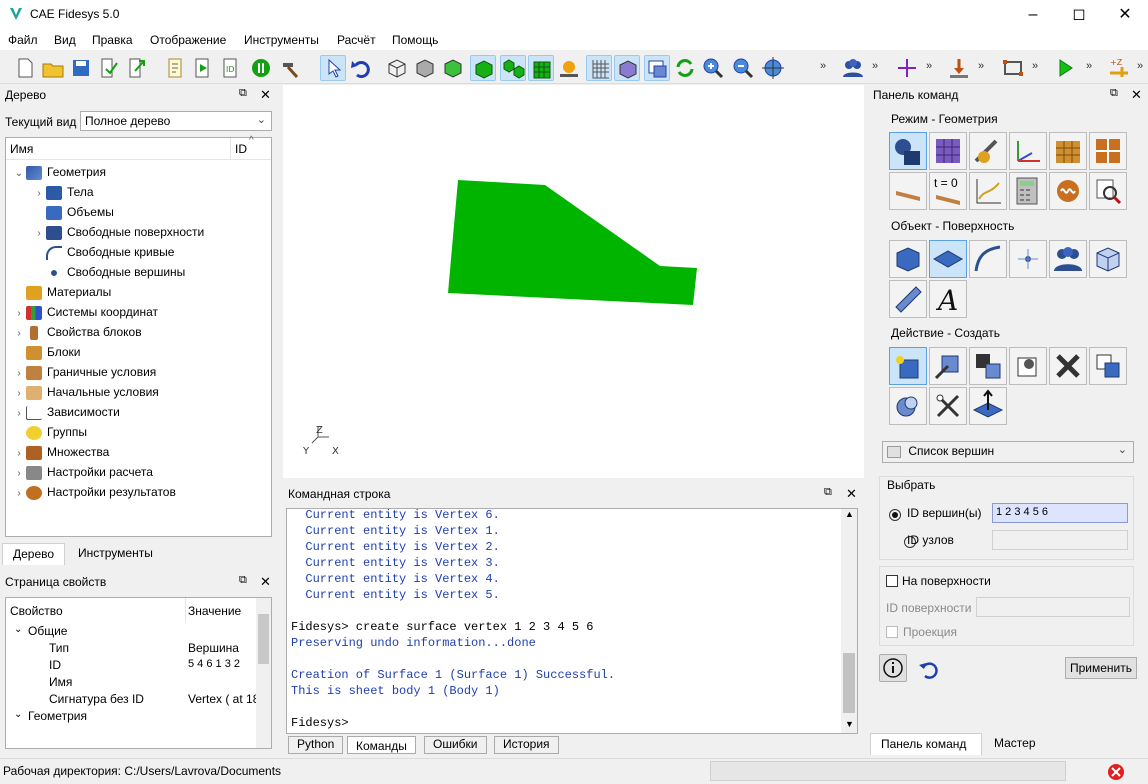 Image resolution: width=1148 pixels, height=784 pixels. What do you see at coordinates (627, 68) in the screenshot?
I see `transparent-cube-icon` at bounding box center [627, 68].